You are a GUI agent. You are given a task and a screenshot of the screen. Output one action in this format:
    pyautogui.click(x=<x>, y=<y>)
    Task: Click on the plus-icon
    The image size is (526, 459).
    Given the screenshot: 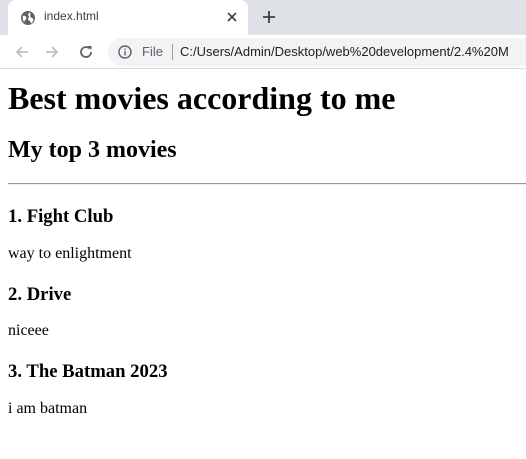 What is the action you would take?
    pyautogui.click(x=269, y=17)
    